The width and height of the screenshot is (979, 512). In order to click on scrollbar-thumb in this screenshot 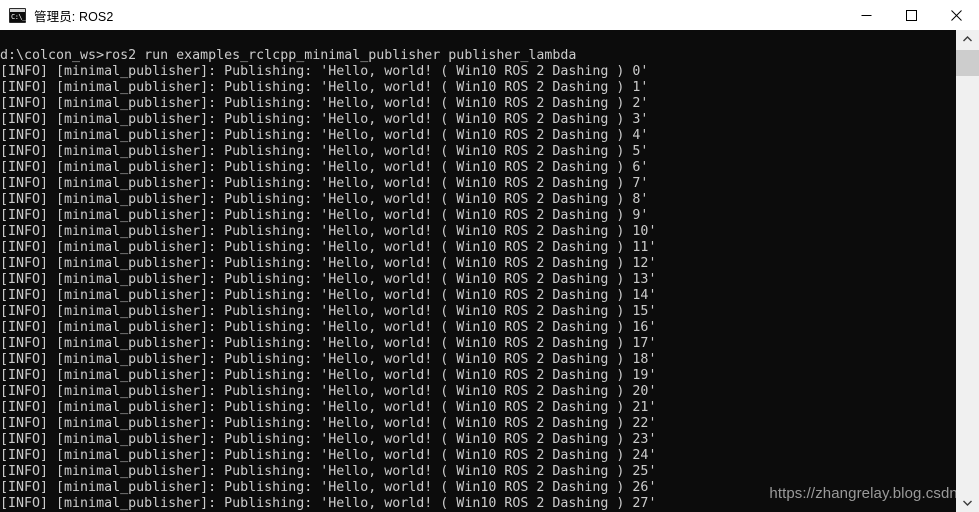, I will do `click(967, 63)`.